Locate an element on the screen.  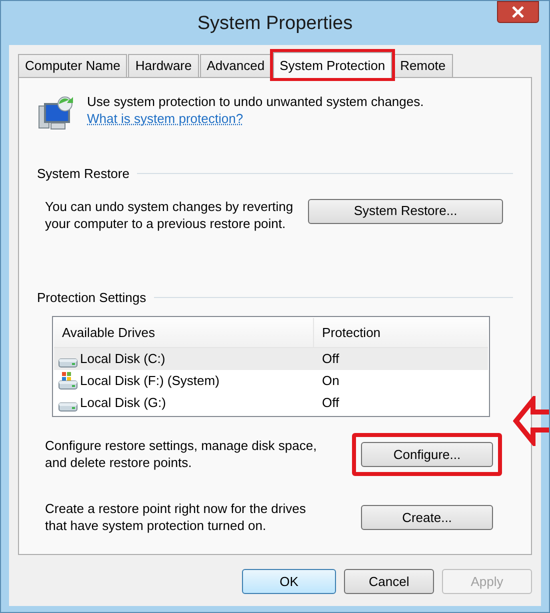
dialog-button: Cancel is located at coordinates (389, 581).